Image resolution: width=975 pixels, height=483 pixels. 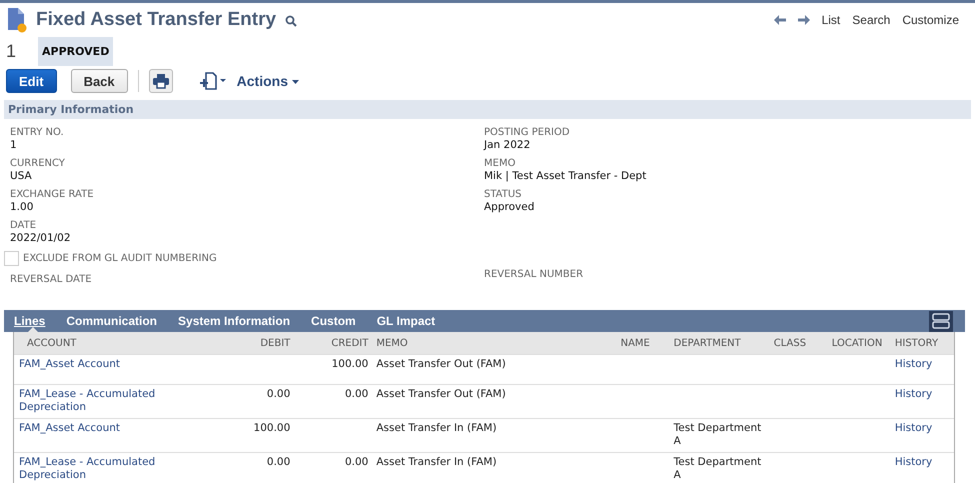 I want to click on actions-menu: Actions, so click(x=268, y=81).